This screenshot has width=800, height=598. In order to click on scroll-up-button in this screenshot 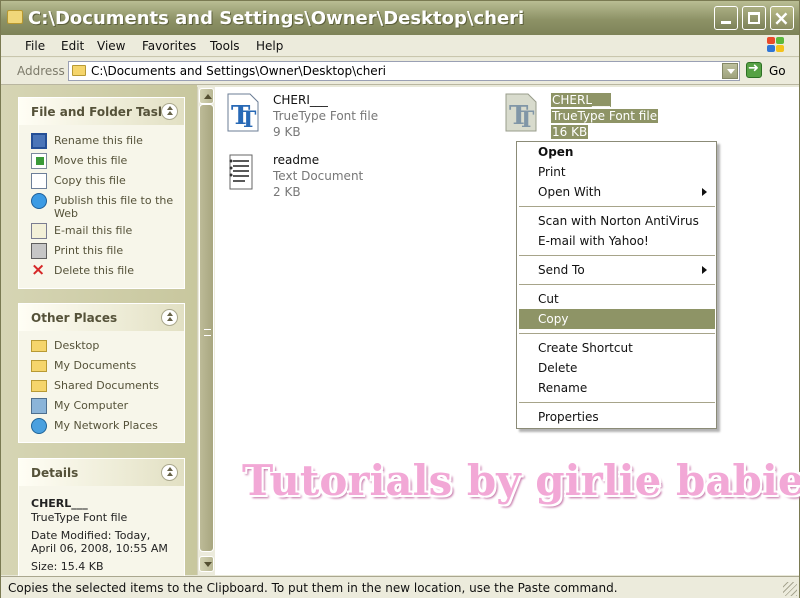, I will do `click(206, 96)`.